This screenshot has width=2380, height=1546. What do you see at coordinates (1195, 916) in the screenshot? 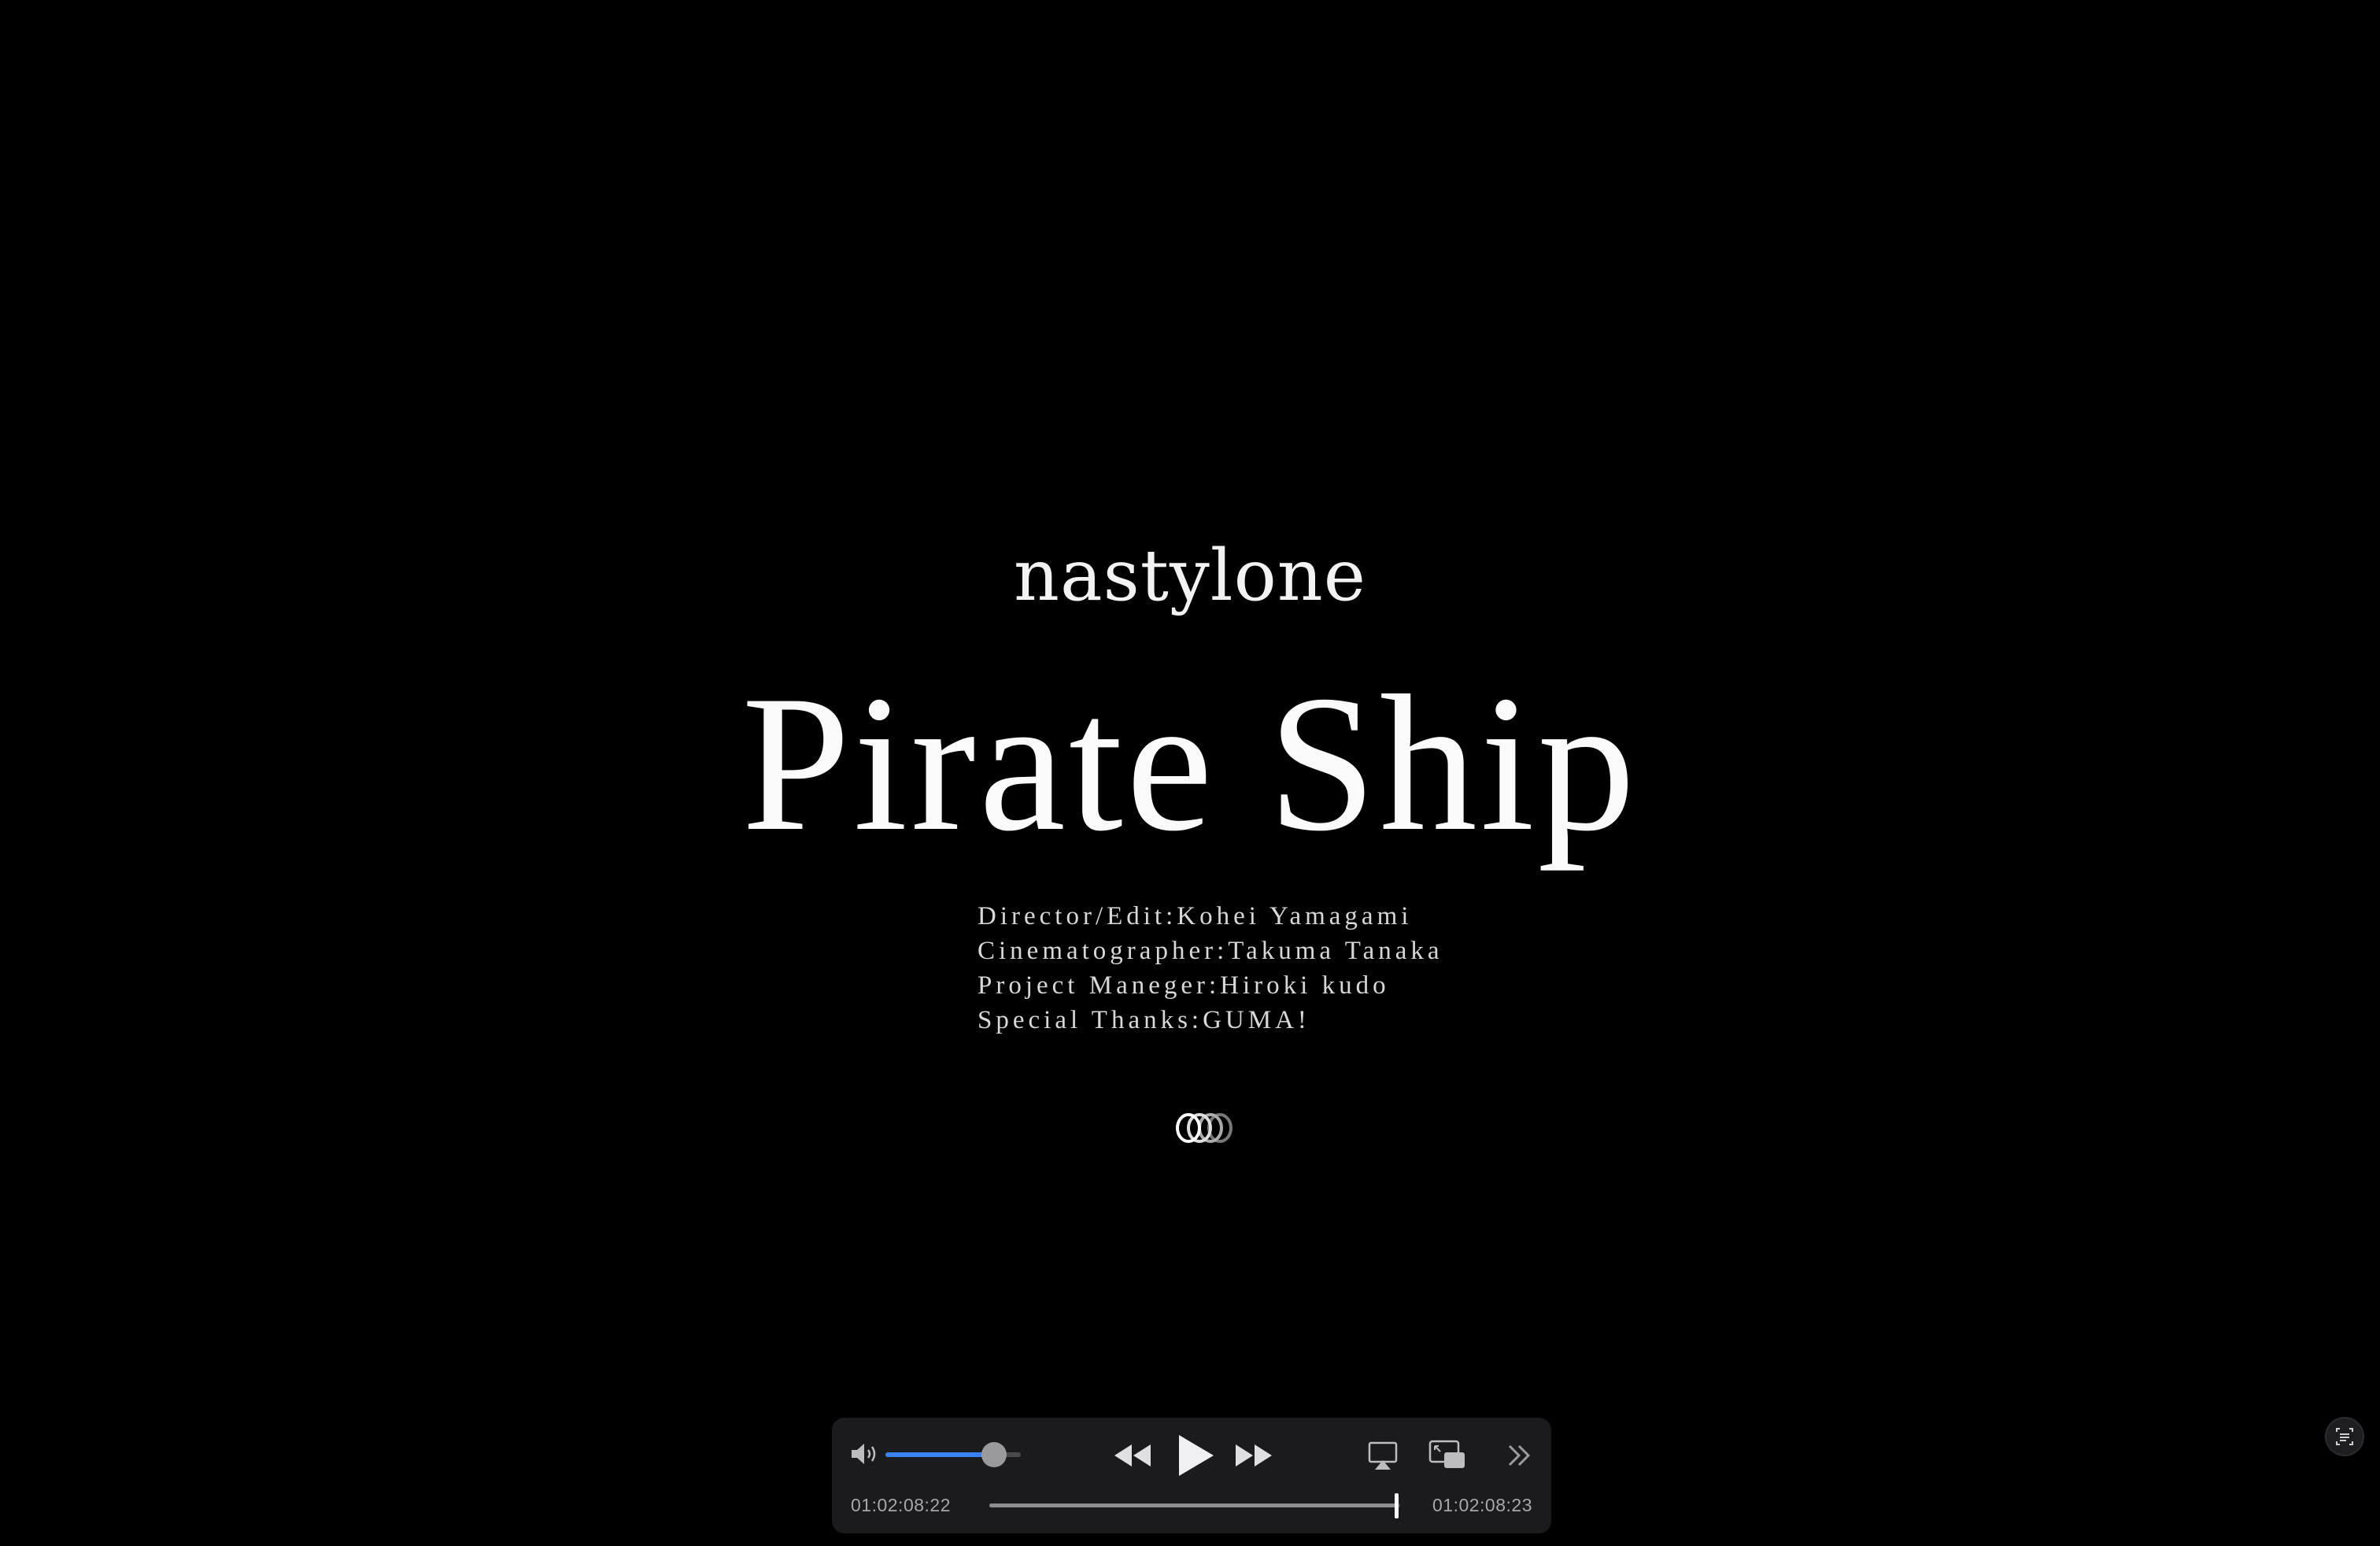
I see `credit-director: Director/Edit:Kohei Yamagami` at bounding box center [1195, 916].